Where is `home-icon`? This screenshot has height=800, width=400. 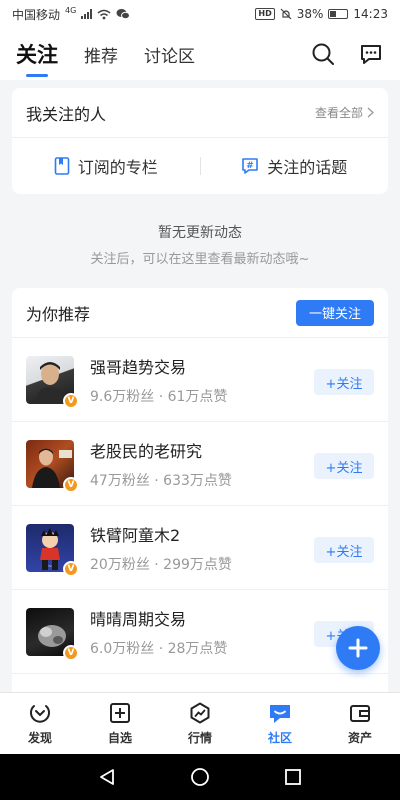
home-icon is located at coordinates (200, 777).